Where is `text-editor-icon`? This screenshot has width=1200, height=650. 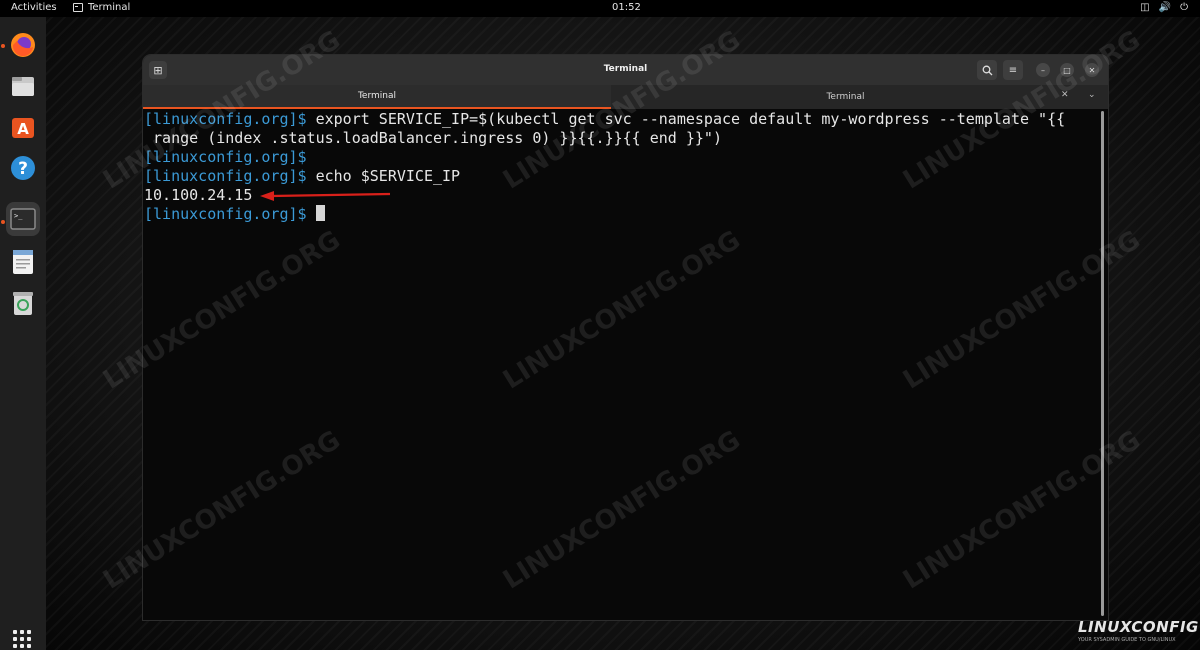 text-editor-icon is located at coordinates (23, 262).